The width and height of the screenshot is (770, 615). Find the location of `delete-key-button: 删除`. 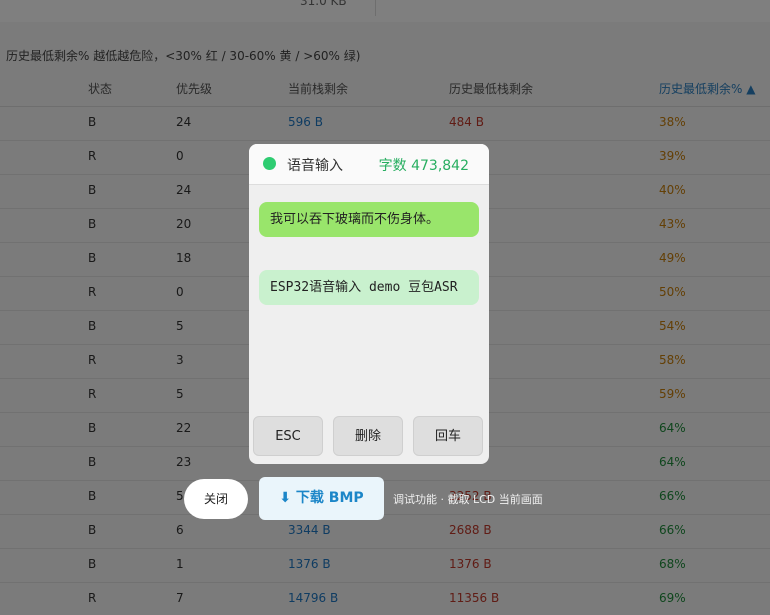

delete-key-button: 删除 is located at coordinates (368, 436).